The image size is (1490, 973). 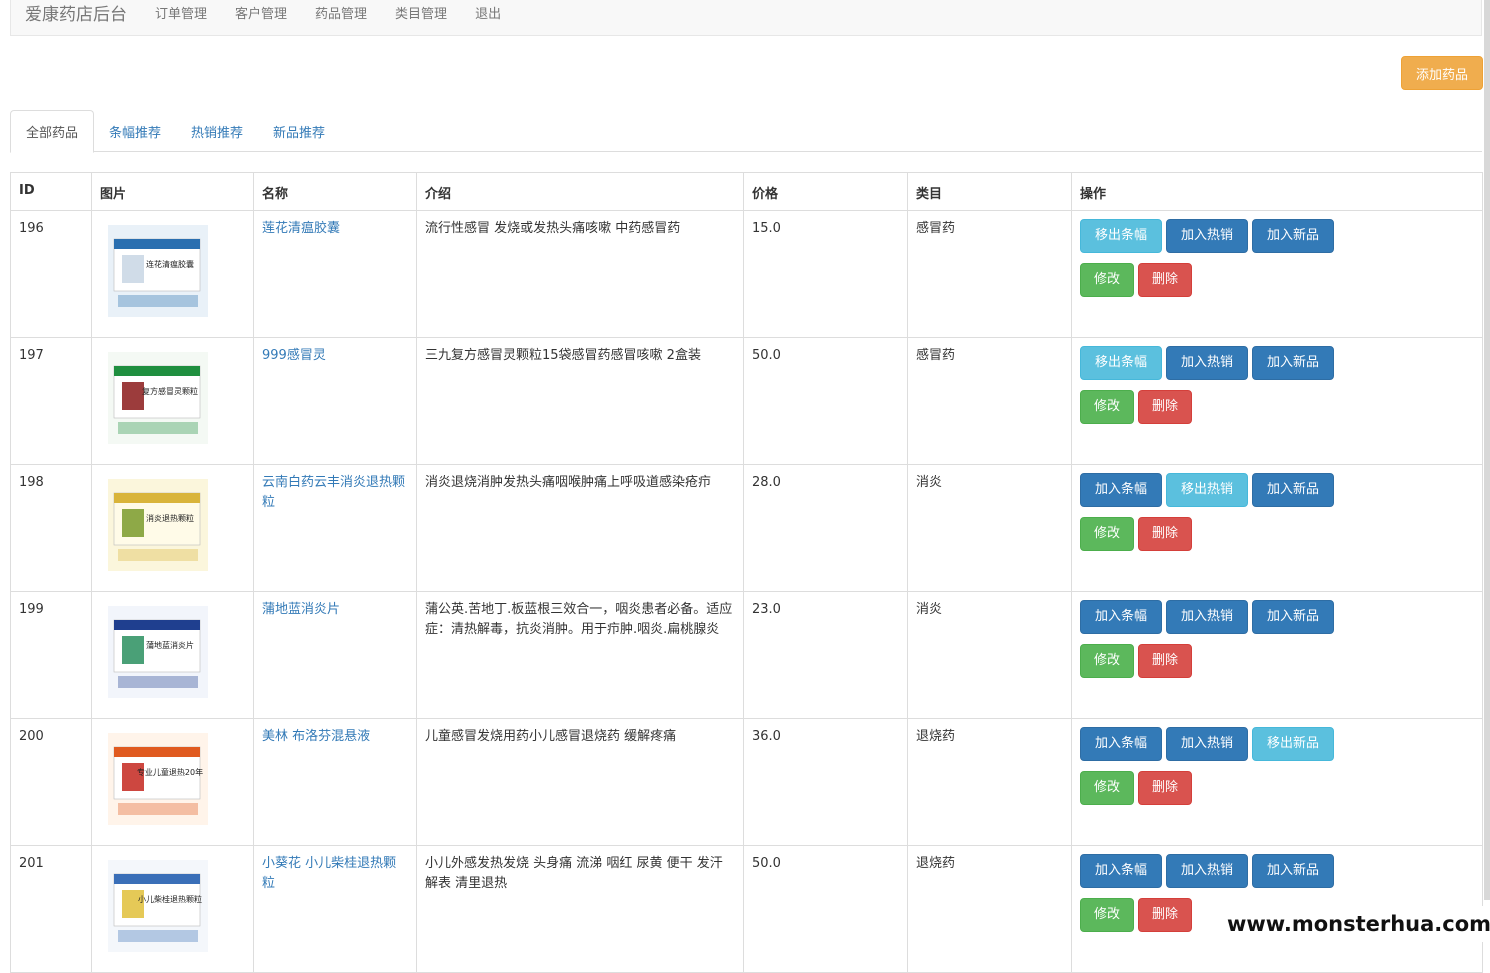 I want to click on cell-desc: 儿童感冒发烧用药小儿感冒退烧药 缓解疼痛, so click(x=580, y=782).